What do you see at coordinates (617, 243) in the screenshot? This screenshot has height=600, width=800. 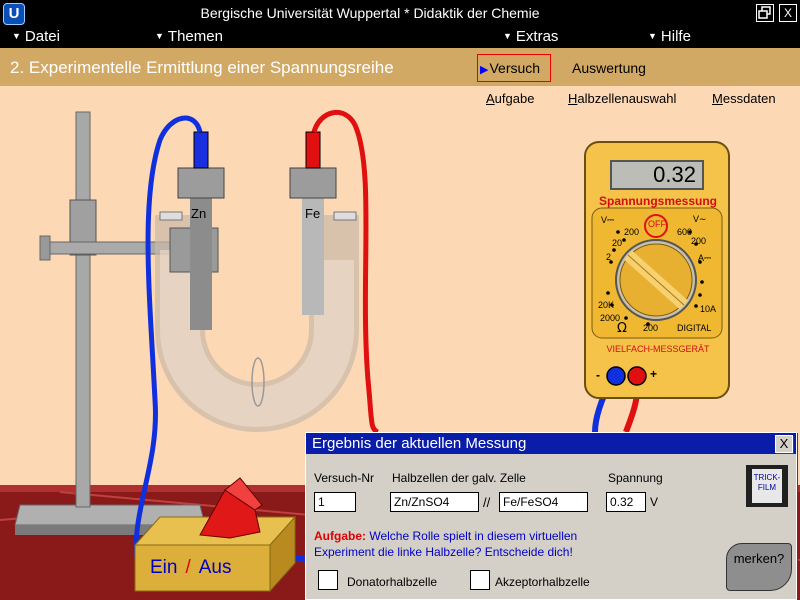 I see `range-20: 20` at bounding box center [617, 243].